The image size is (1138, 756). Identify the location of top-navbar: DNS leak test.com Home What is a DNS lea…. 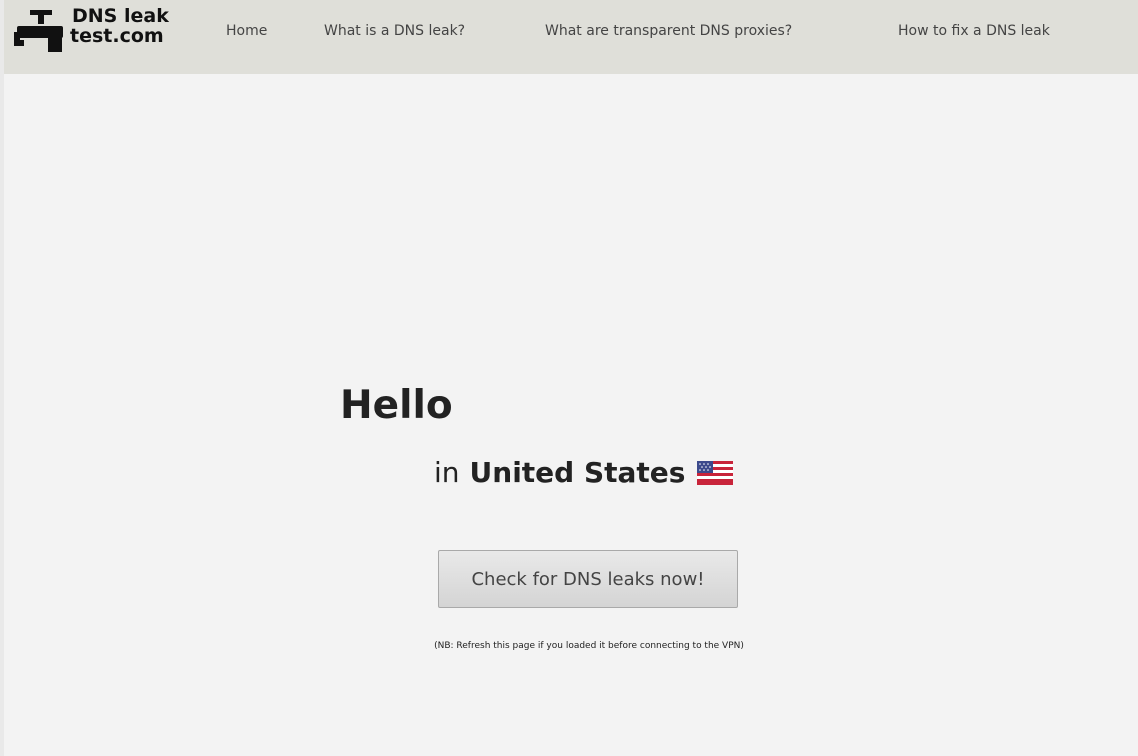
(571, 37).